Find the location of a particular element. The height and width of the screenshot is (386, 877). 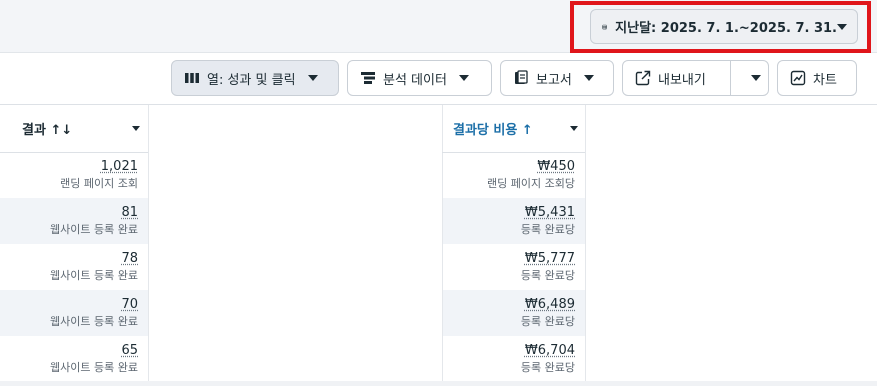

column-header-results-label: 결과 ↑↓ is located at coordinates (47, 130).